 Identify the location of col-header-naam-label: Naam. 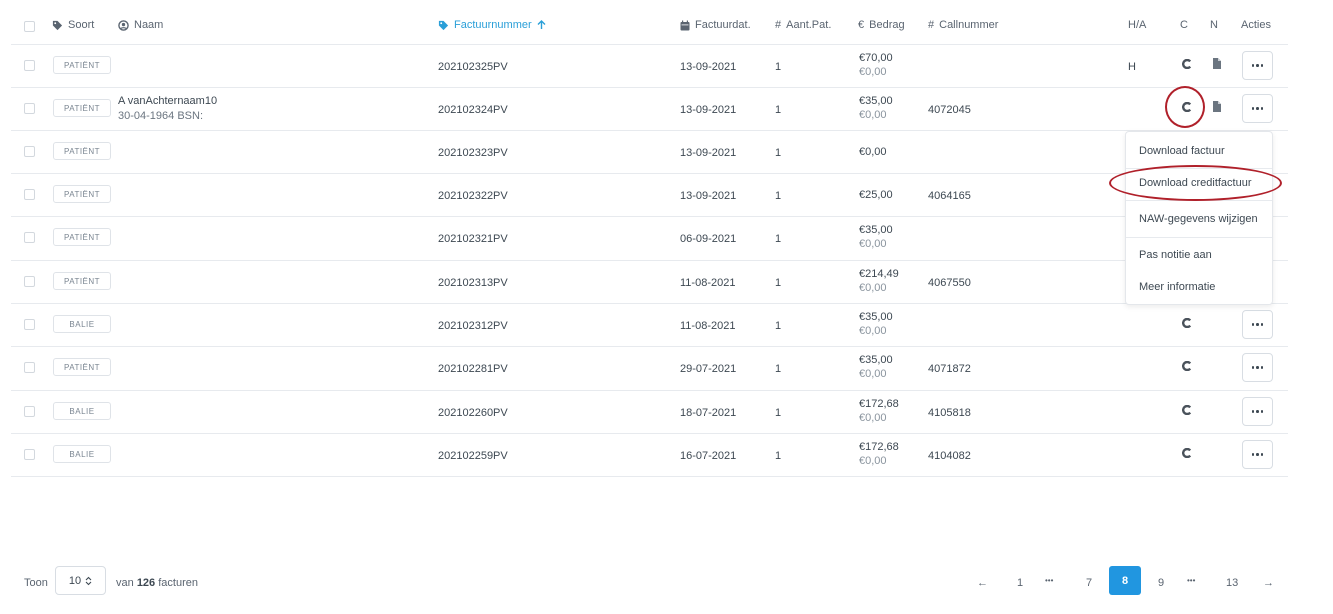
(149, 25).